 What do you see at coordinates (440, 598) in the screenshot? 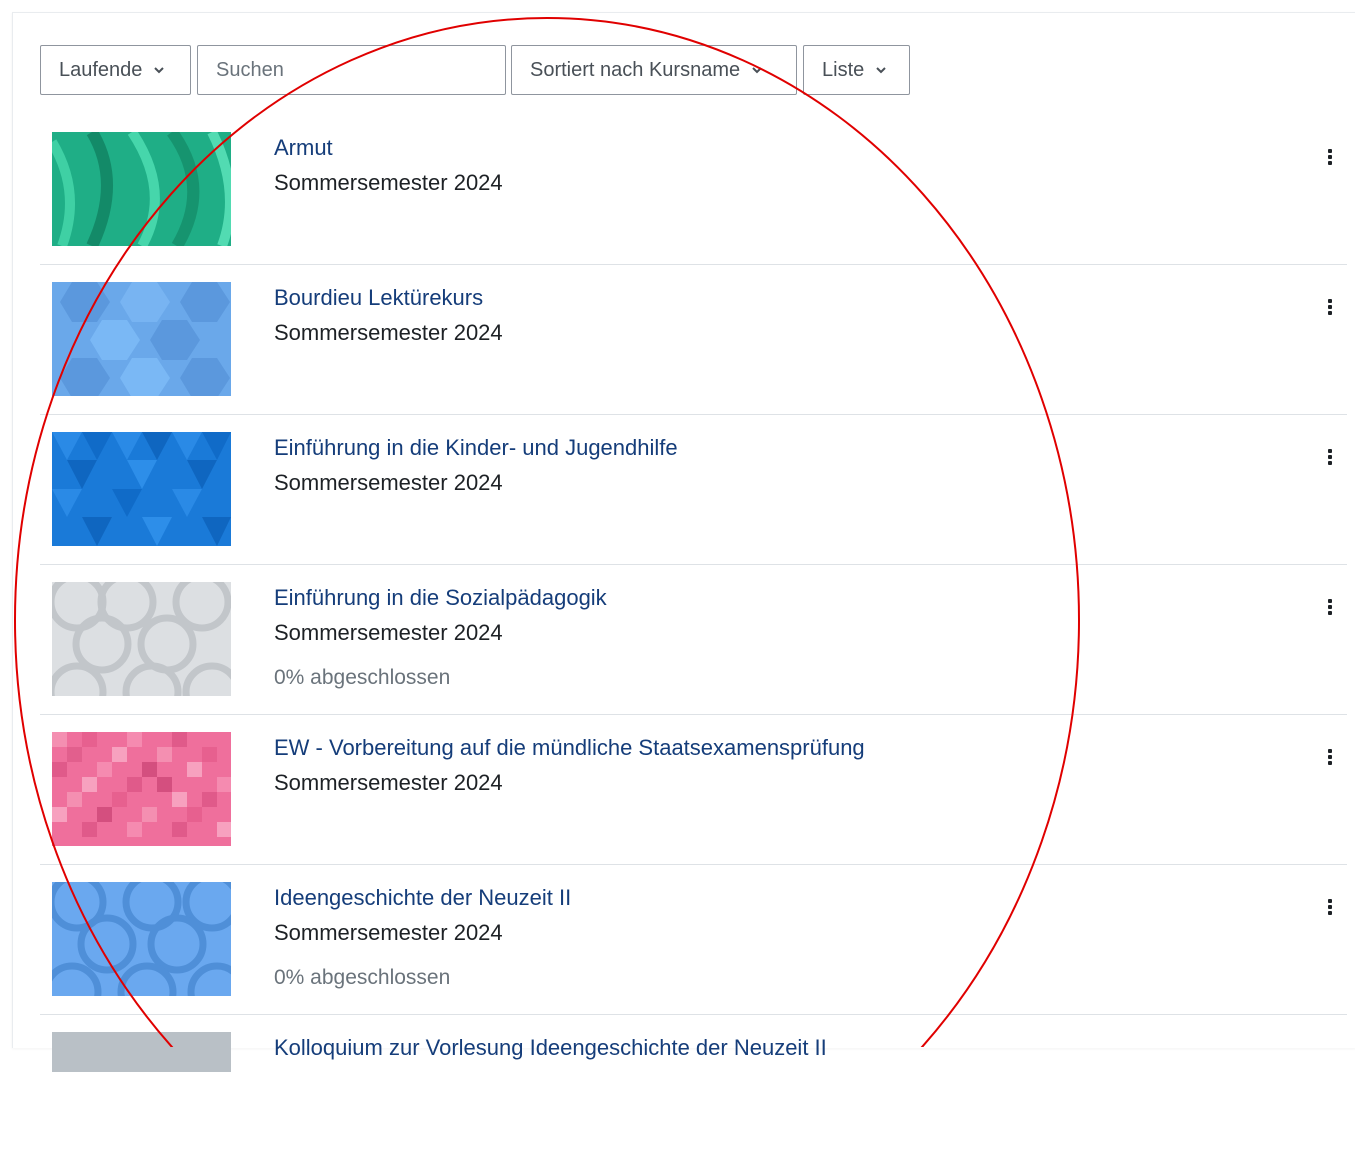
I see `course-name-link: Einführung in die Sozialpädagogik` at bounding box center [440, 598].